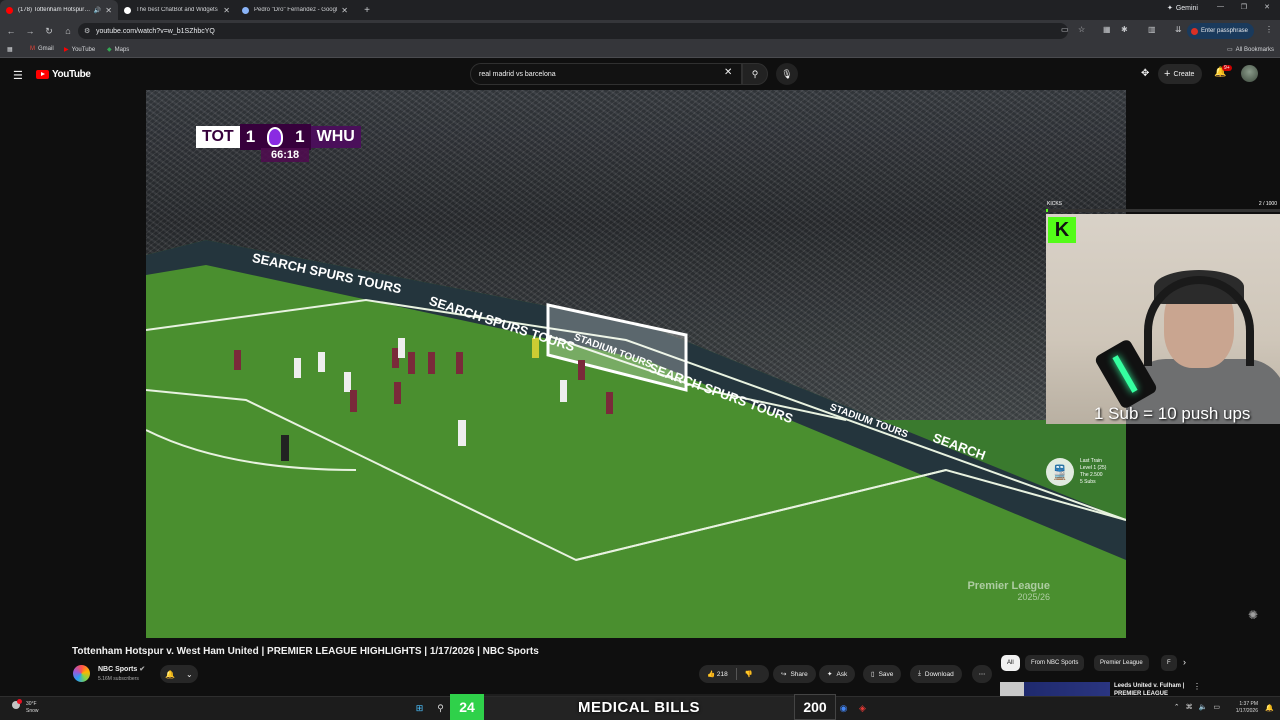  Describe the element at coordinates (11, 31) in the screenshot. I see `back-icon: ←` at that location.